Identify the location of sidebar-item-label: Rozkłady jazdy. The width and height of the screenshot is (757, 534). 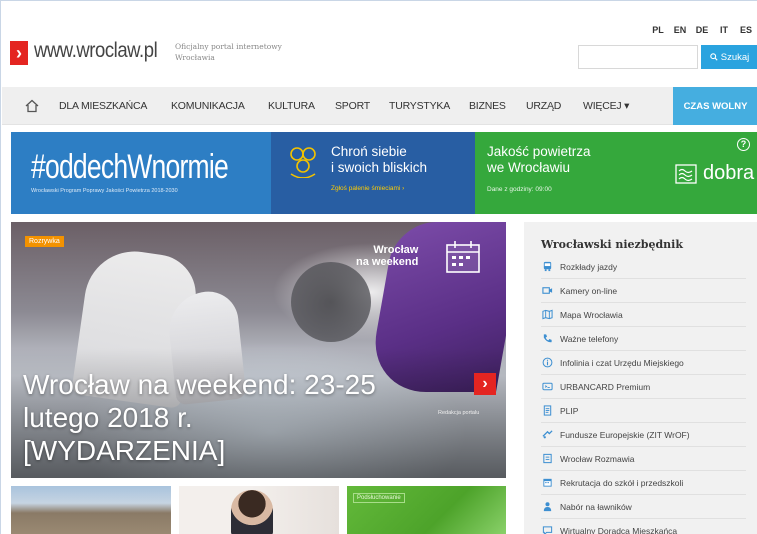
(589, 266).